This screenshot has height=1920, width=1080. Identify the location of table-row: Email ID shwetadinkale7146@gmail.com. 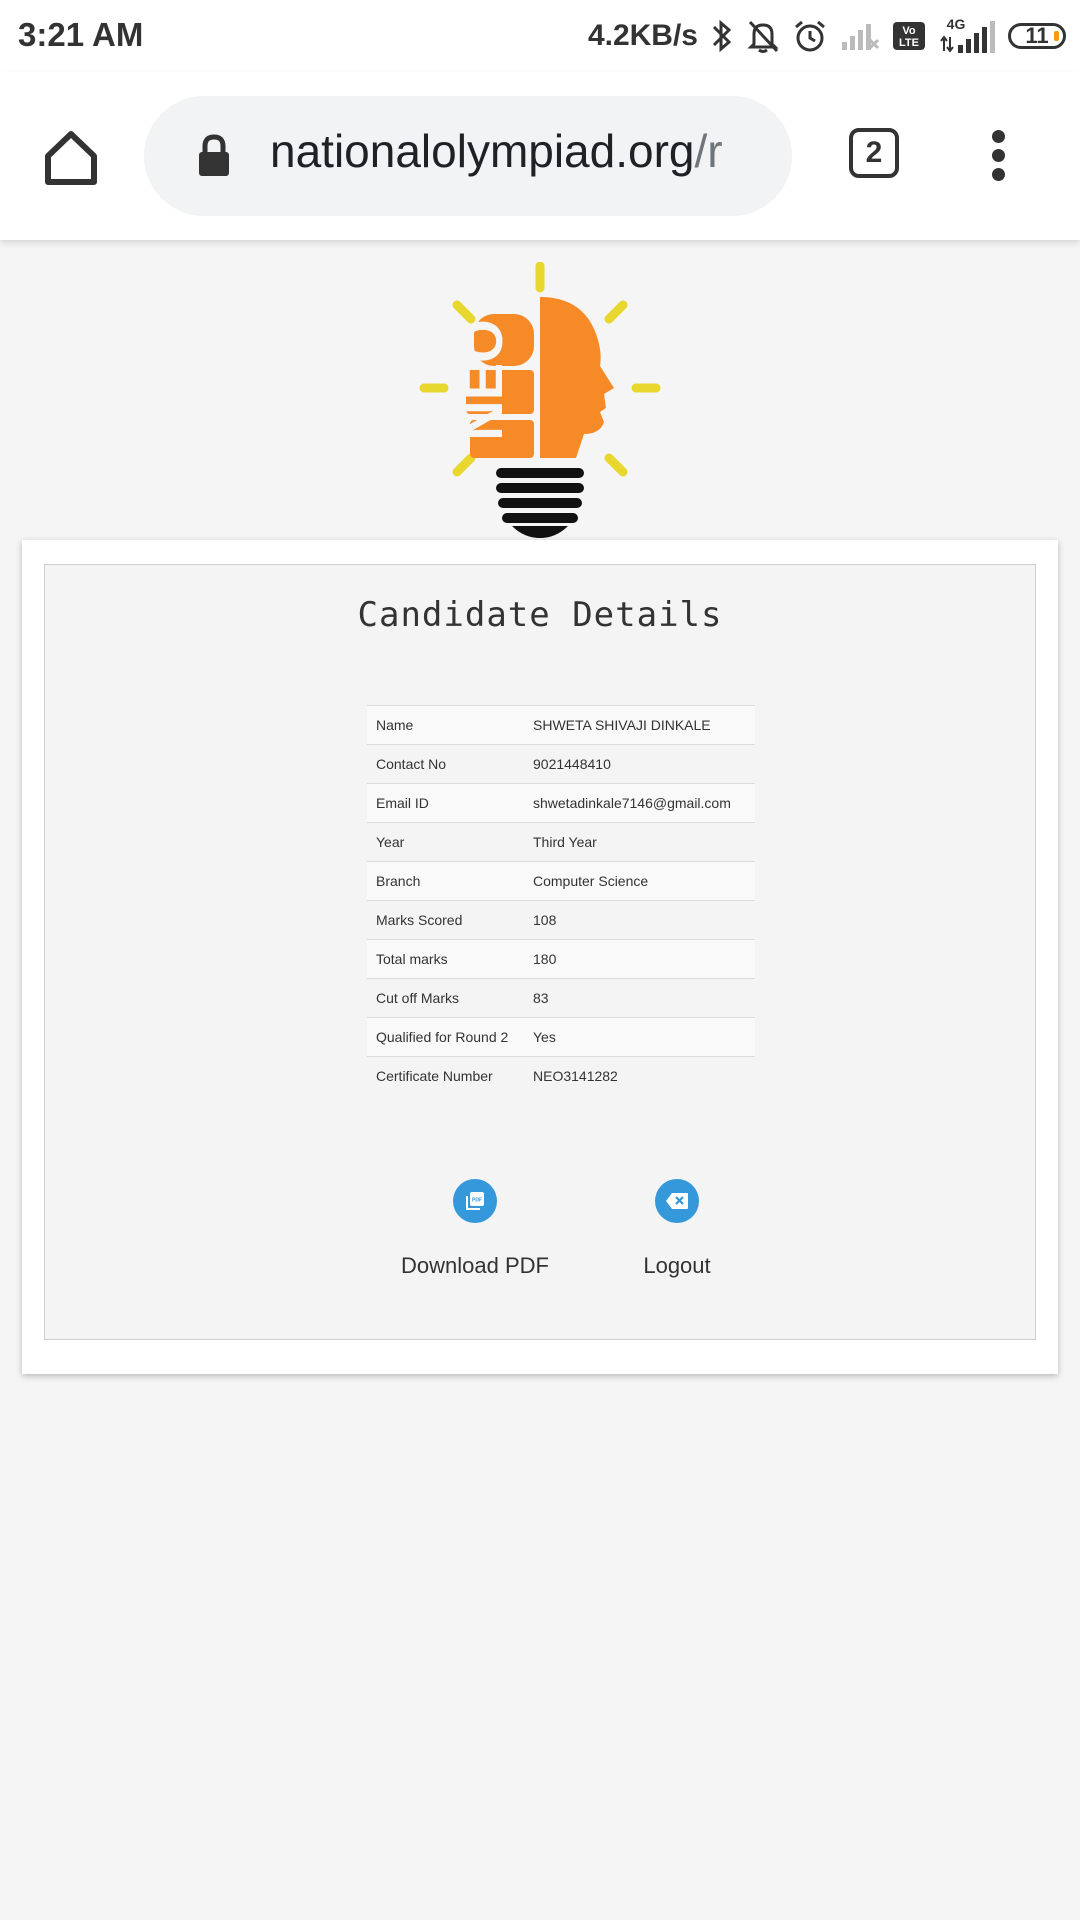
(561, 803).